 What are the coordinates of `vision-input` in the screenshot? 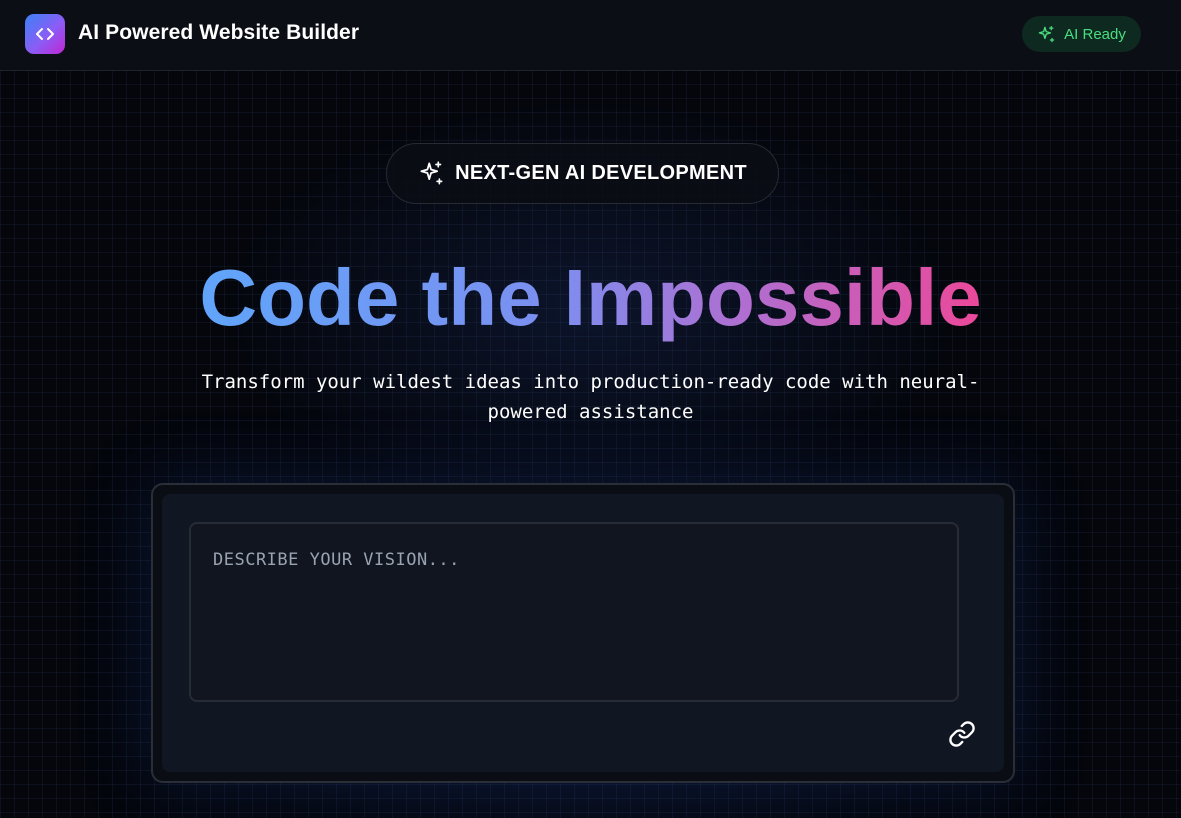 It's located at (574, 612).